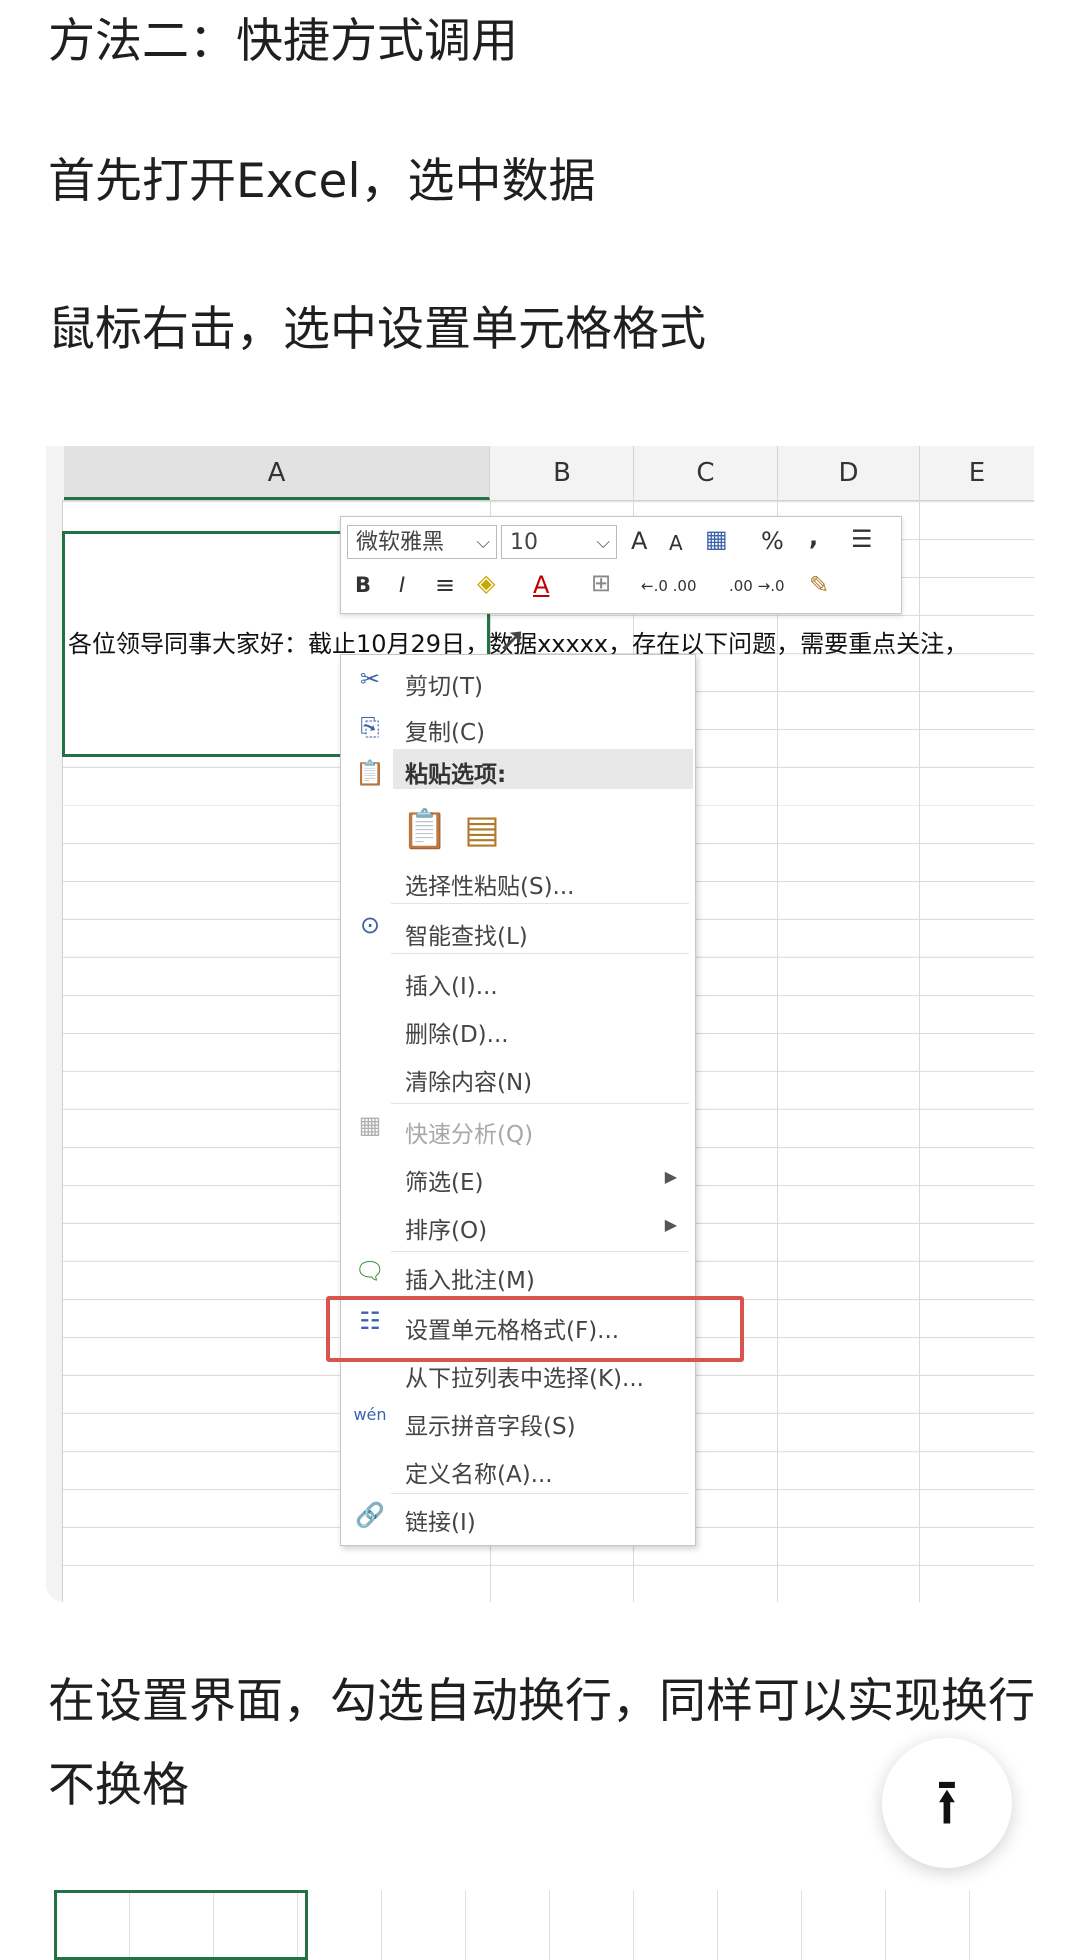 This screenshot has width=1076, height=1960. Describe the element at coordinates (466, 934) in the screenshot. I see `menu-item-smart-lookup: 智能查找(L)` at that location.